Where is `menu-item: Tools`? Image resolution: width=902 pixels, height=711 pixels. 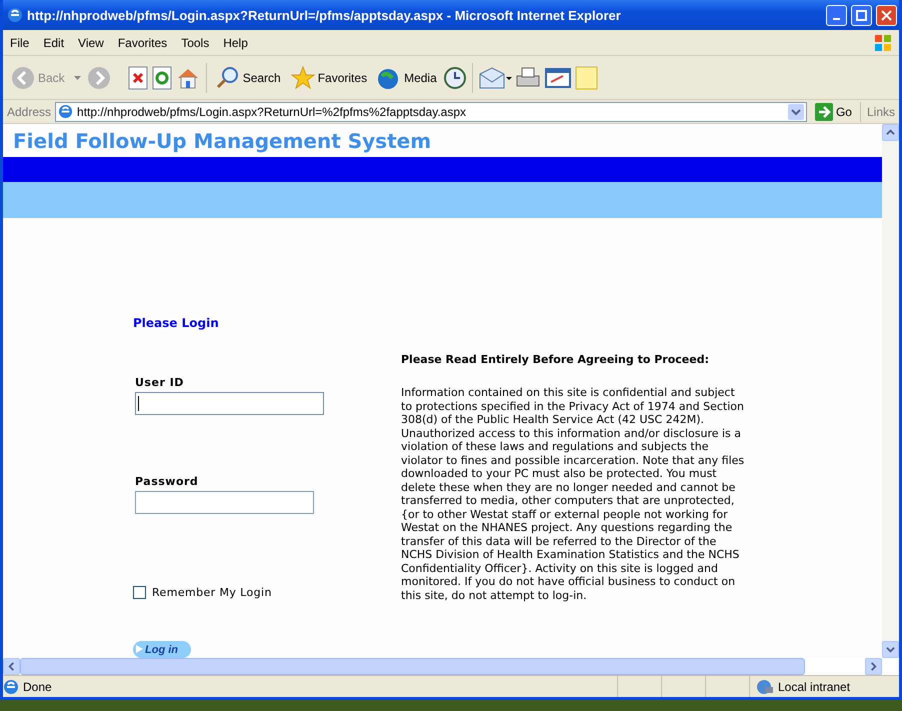
menu-item: Tools is located at coordinates (195, 43).